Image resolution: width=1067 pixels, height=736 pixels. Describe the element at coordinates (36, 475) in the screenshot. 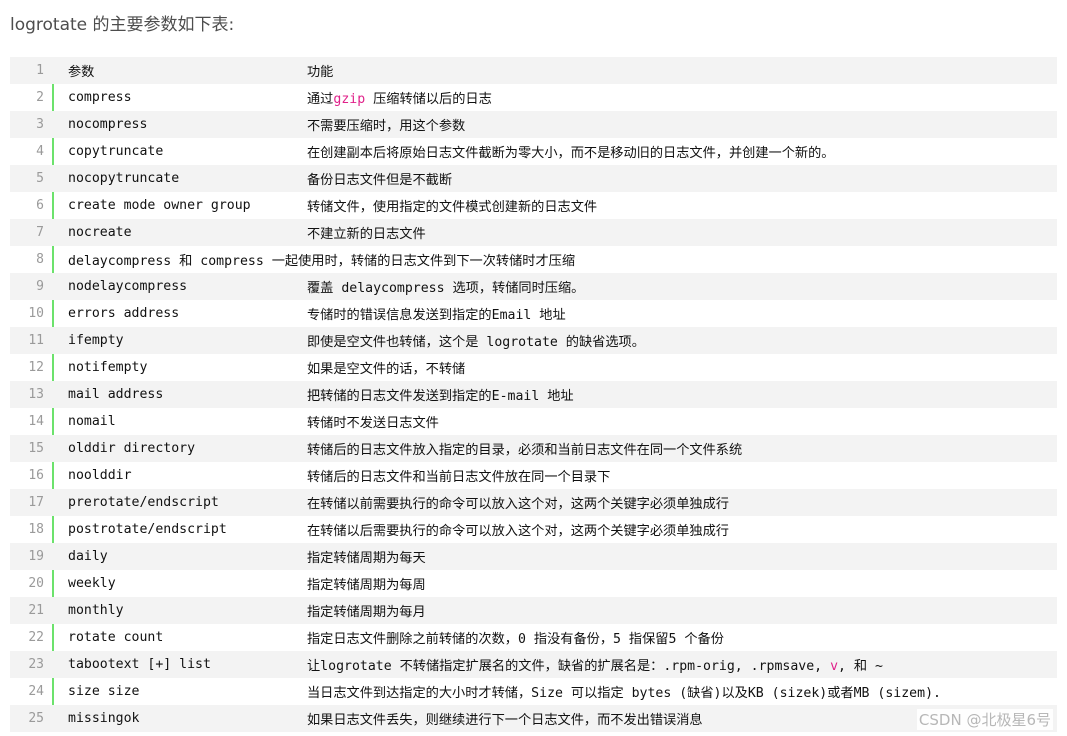

I see `line-number: 16` at that location.